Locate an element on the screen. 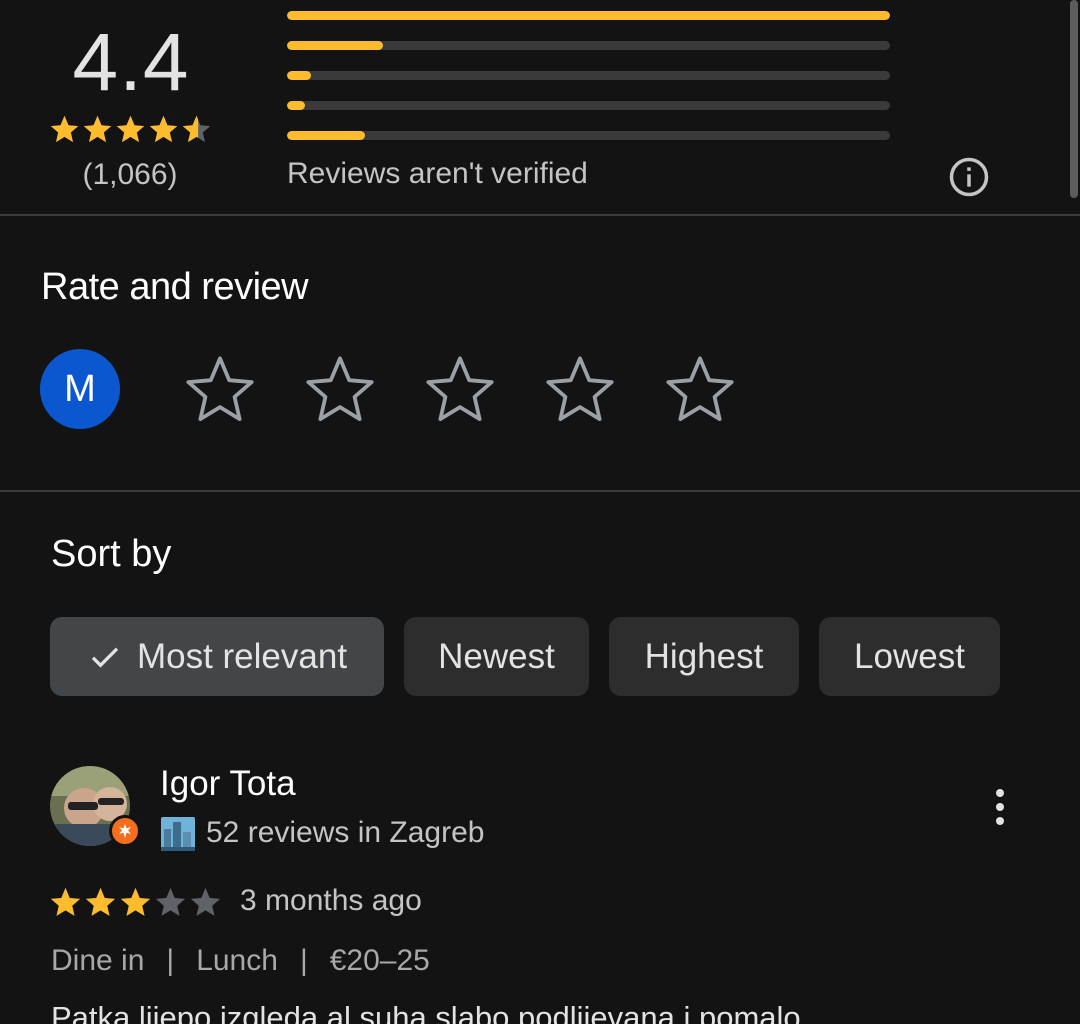 The width and height of the screenshot is (1080, 1024). checkmark-icon is located at coordinates (105, 657).